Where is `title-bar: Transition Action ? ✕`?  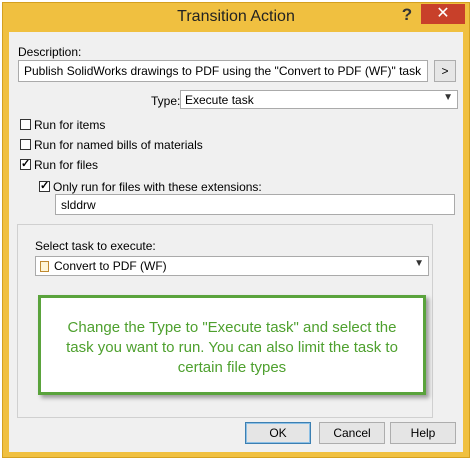 title-bar: Transition Action ? ✕ is located at coordinates (236, 17).